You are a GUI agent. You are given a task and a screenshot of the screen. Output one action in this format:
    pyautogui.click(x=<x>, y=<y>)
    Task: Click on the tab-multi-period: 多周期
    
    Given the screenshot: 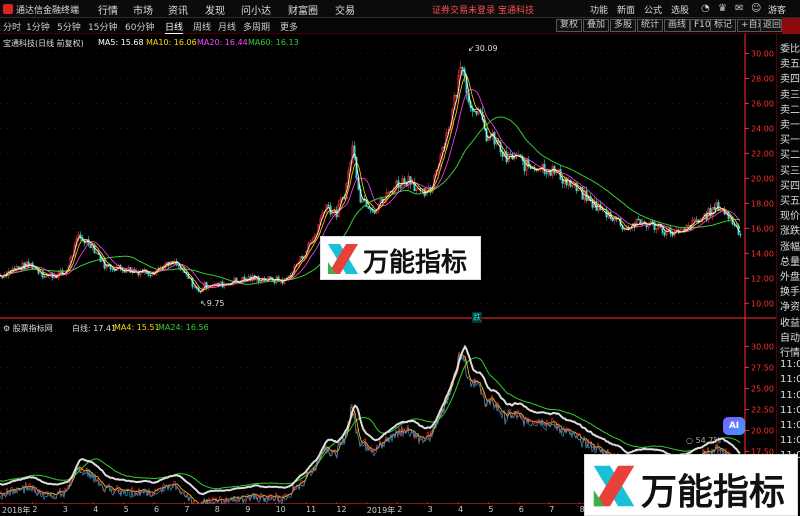 What is the action you would take?
    pyautogui.click(x=256, y=26)
    